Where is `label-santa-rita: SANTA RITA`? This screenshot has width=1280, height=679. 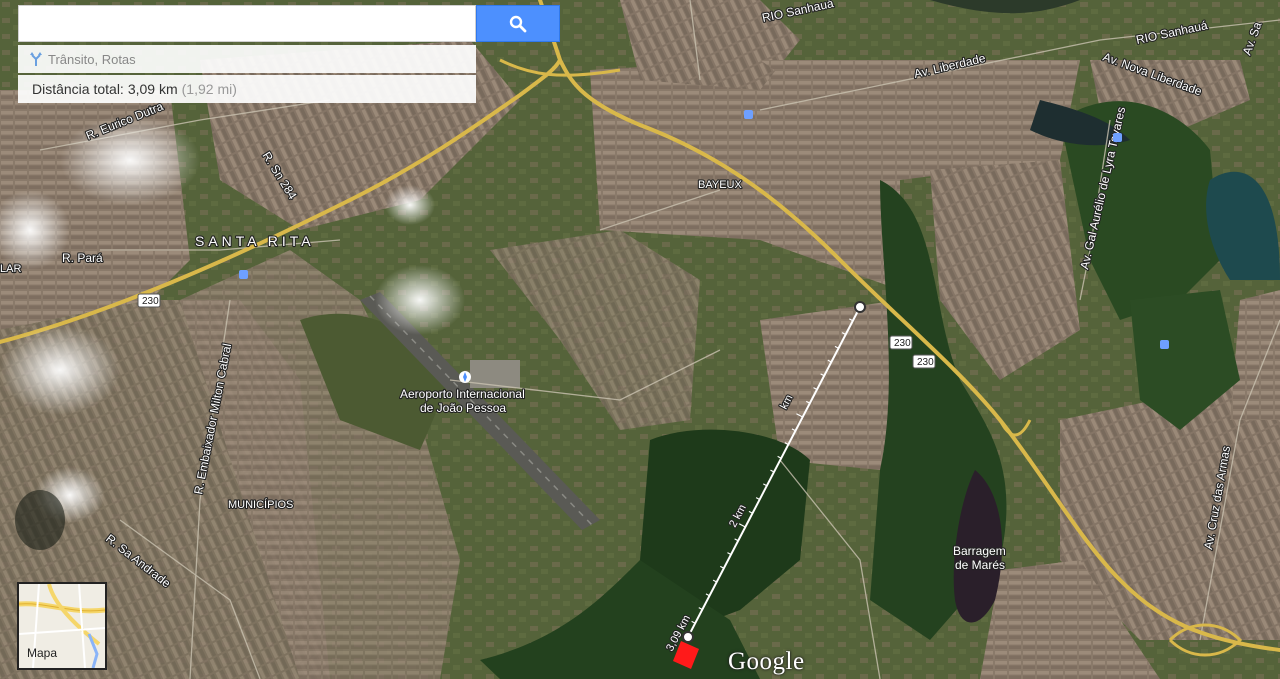
label-santa-rita: SANTA RITA is located at coordinates (255, 241).